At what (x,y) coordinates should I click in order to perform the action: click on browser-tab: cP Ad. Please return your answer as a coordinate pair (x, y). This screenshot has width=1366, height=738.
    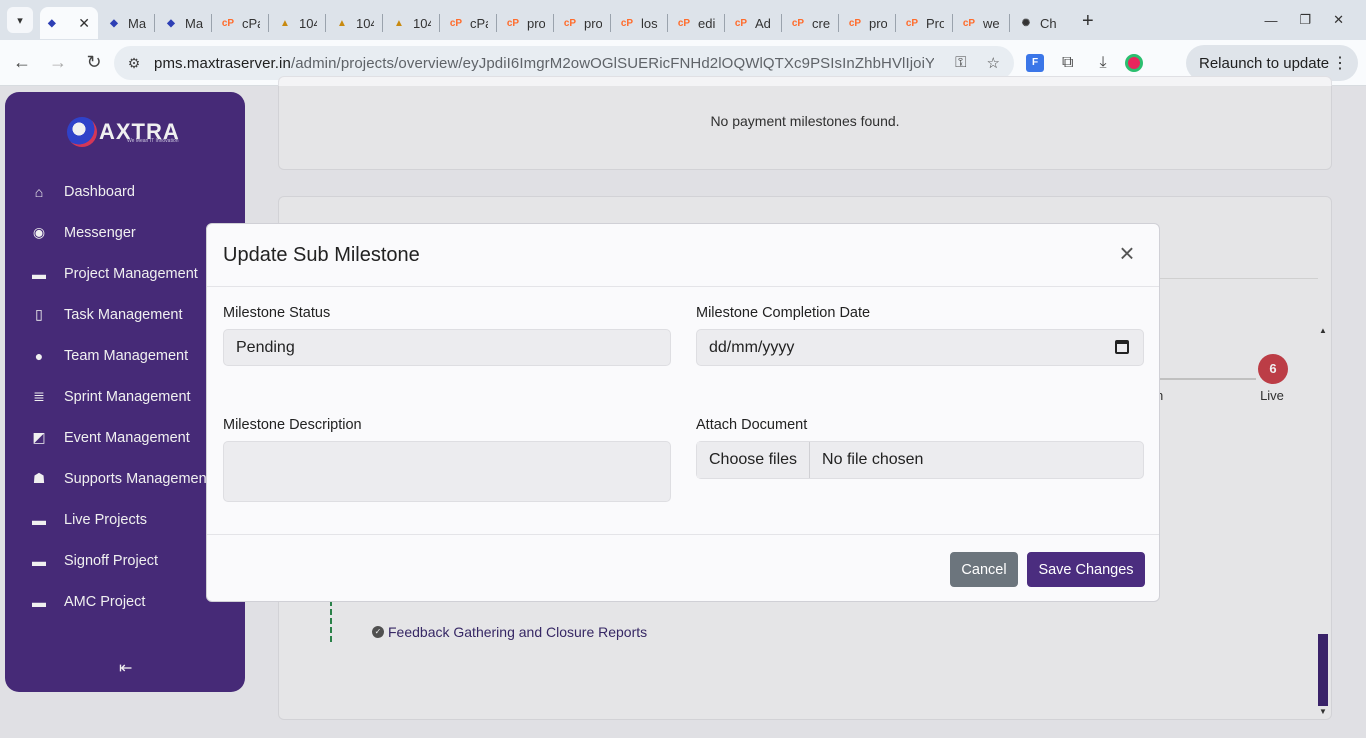
    Looking at the image, I should click on (753, 23).